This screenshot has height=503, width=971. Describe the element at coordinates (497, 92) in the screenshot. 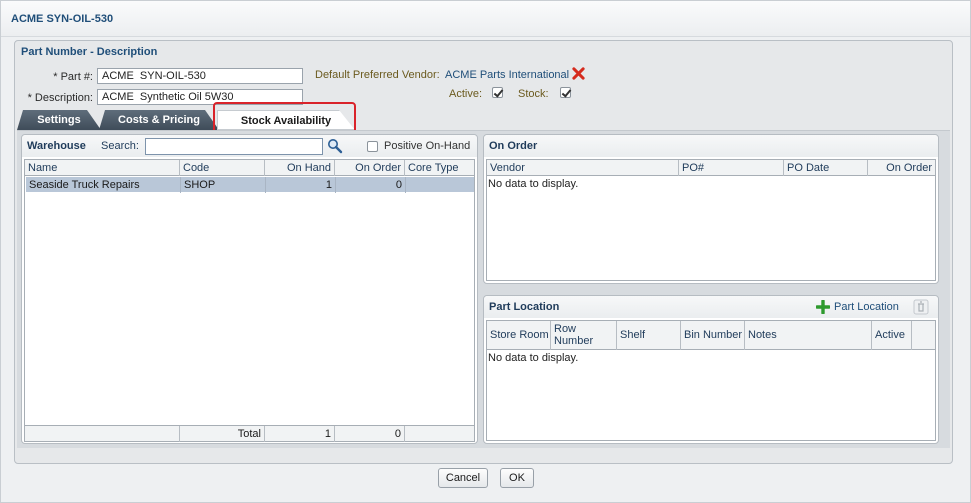

I see `active-checkbox` at that location.